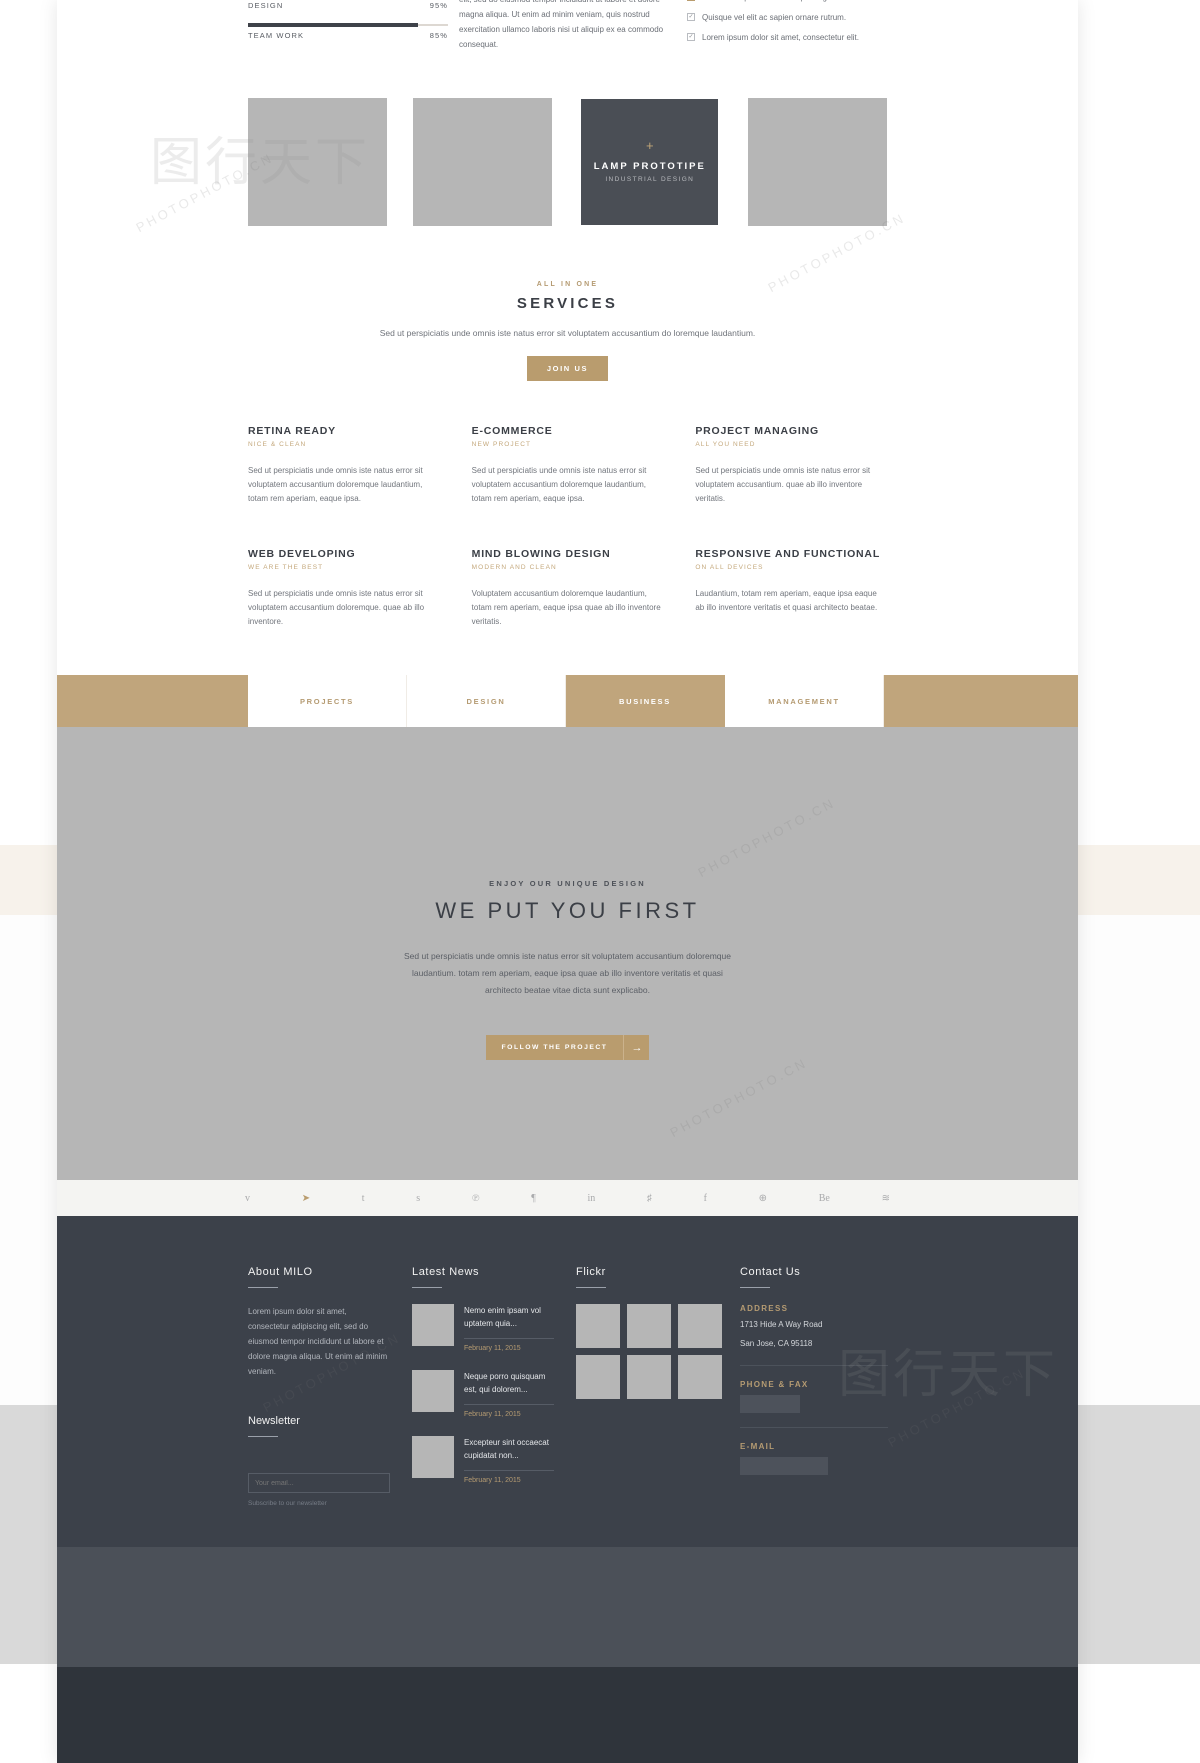 The height and width of the screenshot is (1763, 1200). Describe the element at coordinates (501, 444) in the screenshot. I see `service-subtitle: NEW PROJECT` at that location.